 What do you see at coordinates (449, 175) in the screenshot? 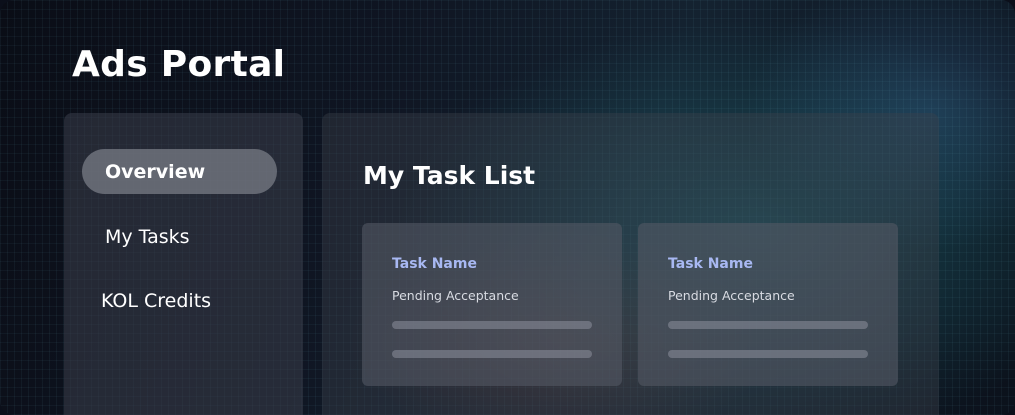
I see `page-title: My Task List` at bounding box center [449, 175].